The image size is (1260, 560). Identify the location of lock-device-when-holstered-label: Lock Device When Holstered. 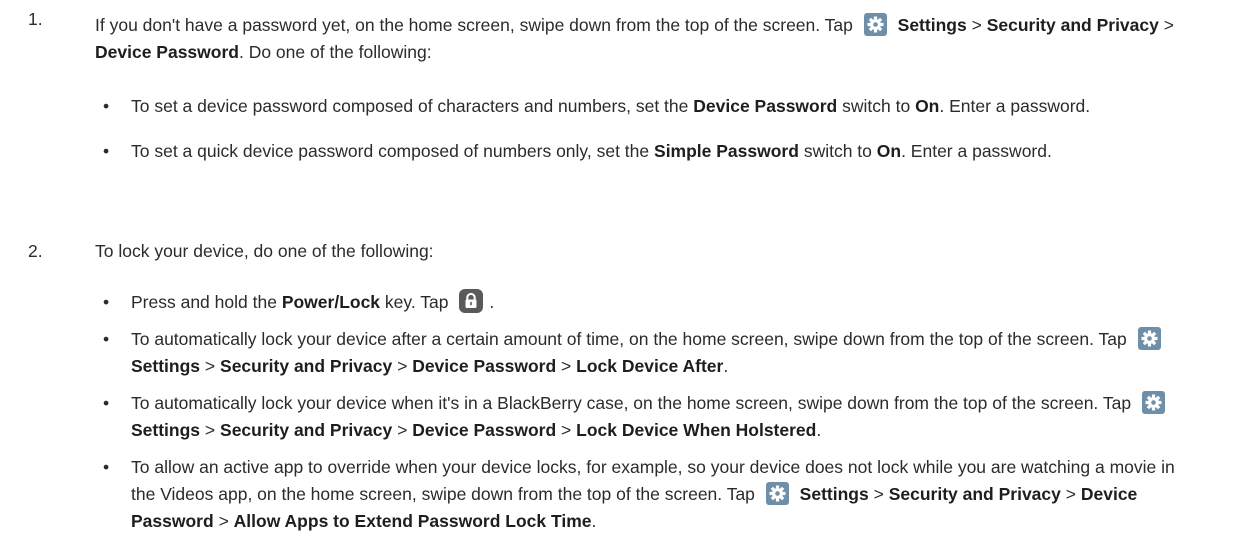
(696, 430).